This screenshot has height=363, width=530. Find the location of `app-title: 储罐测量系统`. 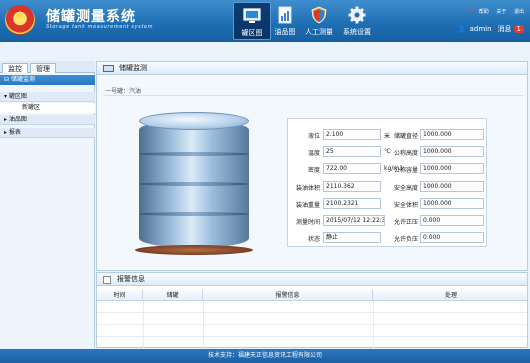

app-title: 储罐测量系统 is located at coordinates (91, 17).